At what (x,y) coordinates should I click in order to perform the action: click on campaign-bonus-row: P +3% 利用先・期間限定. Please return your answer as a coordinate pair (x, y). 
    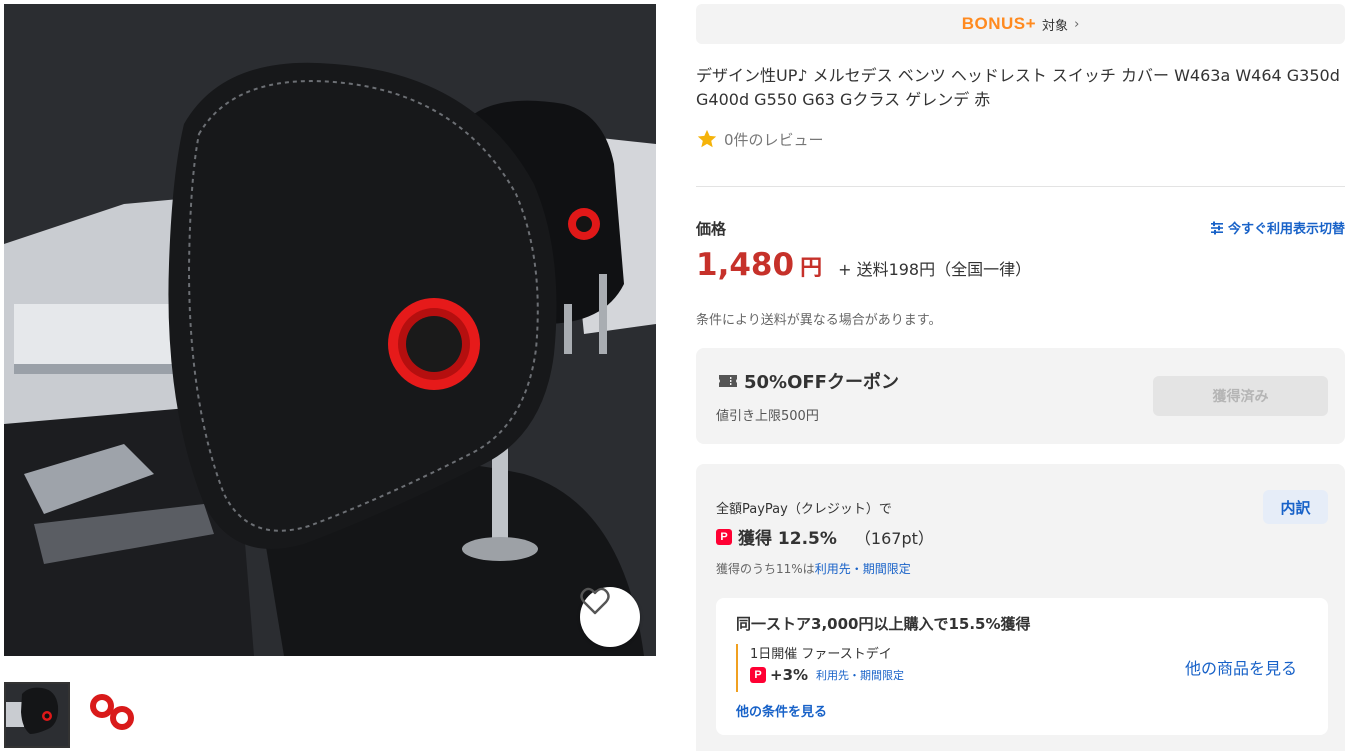
    Looking at the image, I should click on (827, 675).